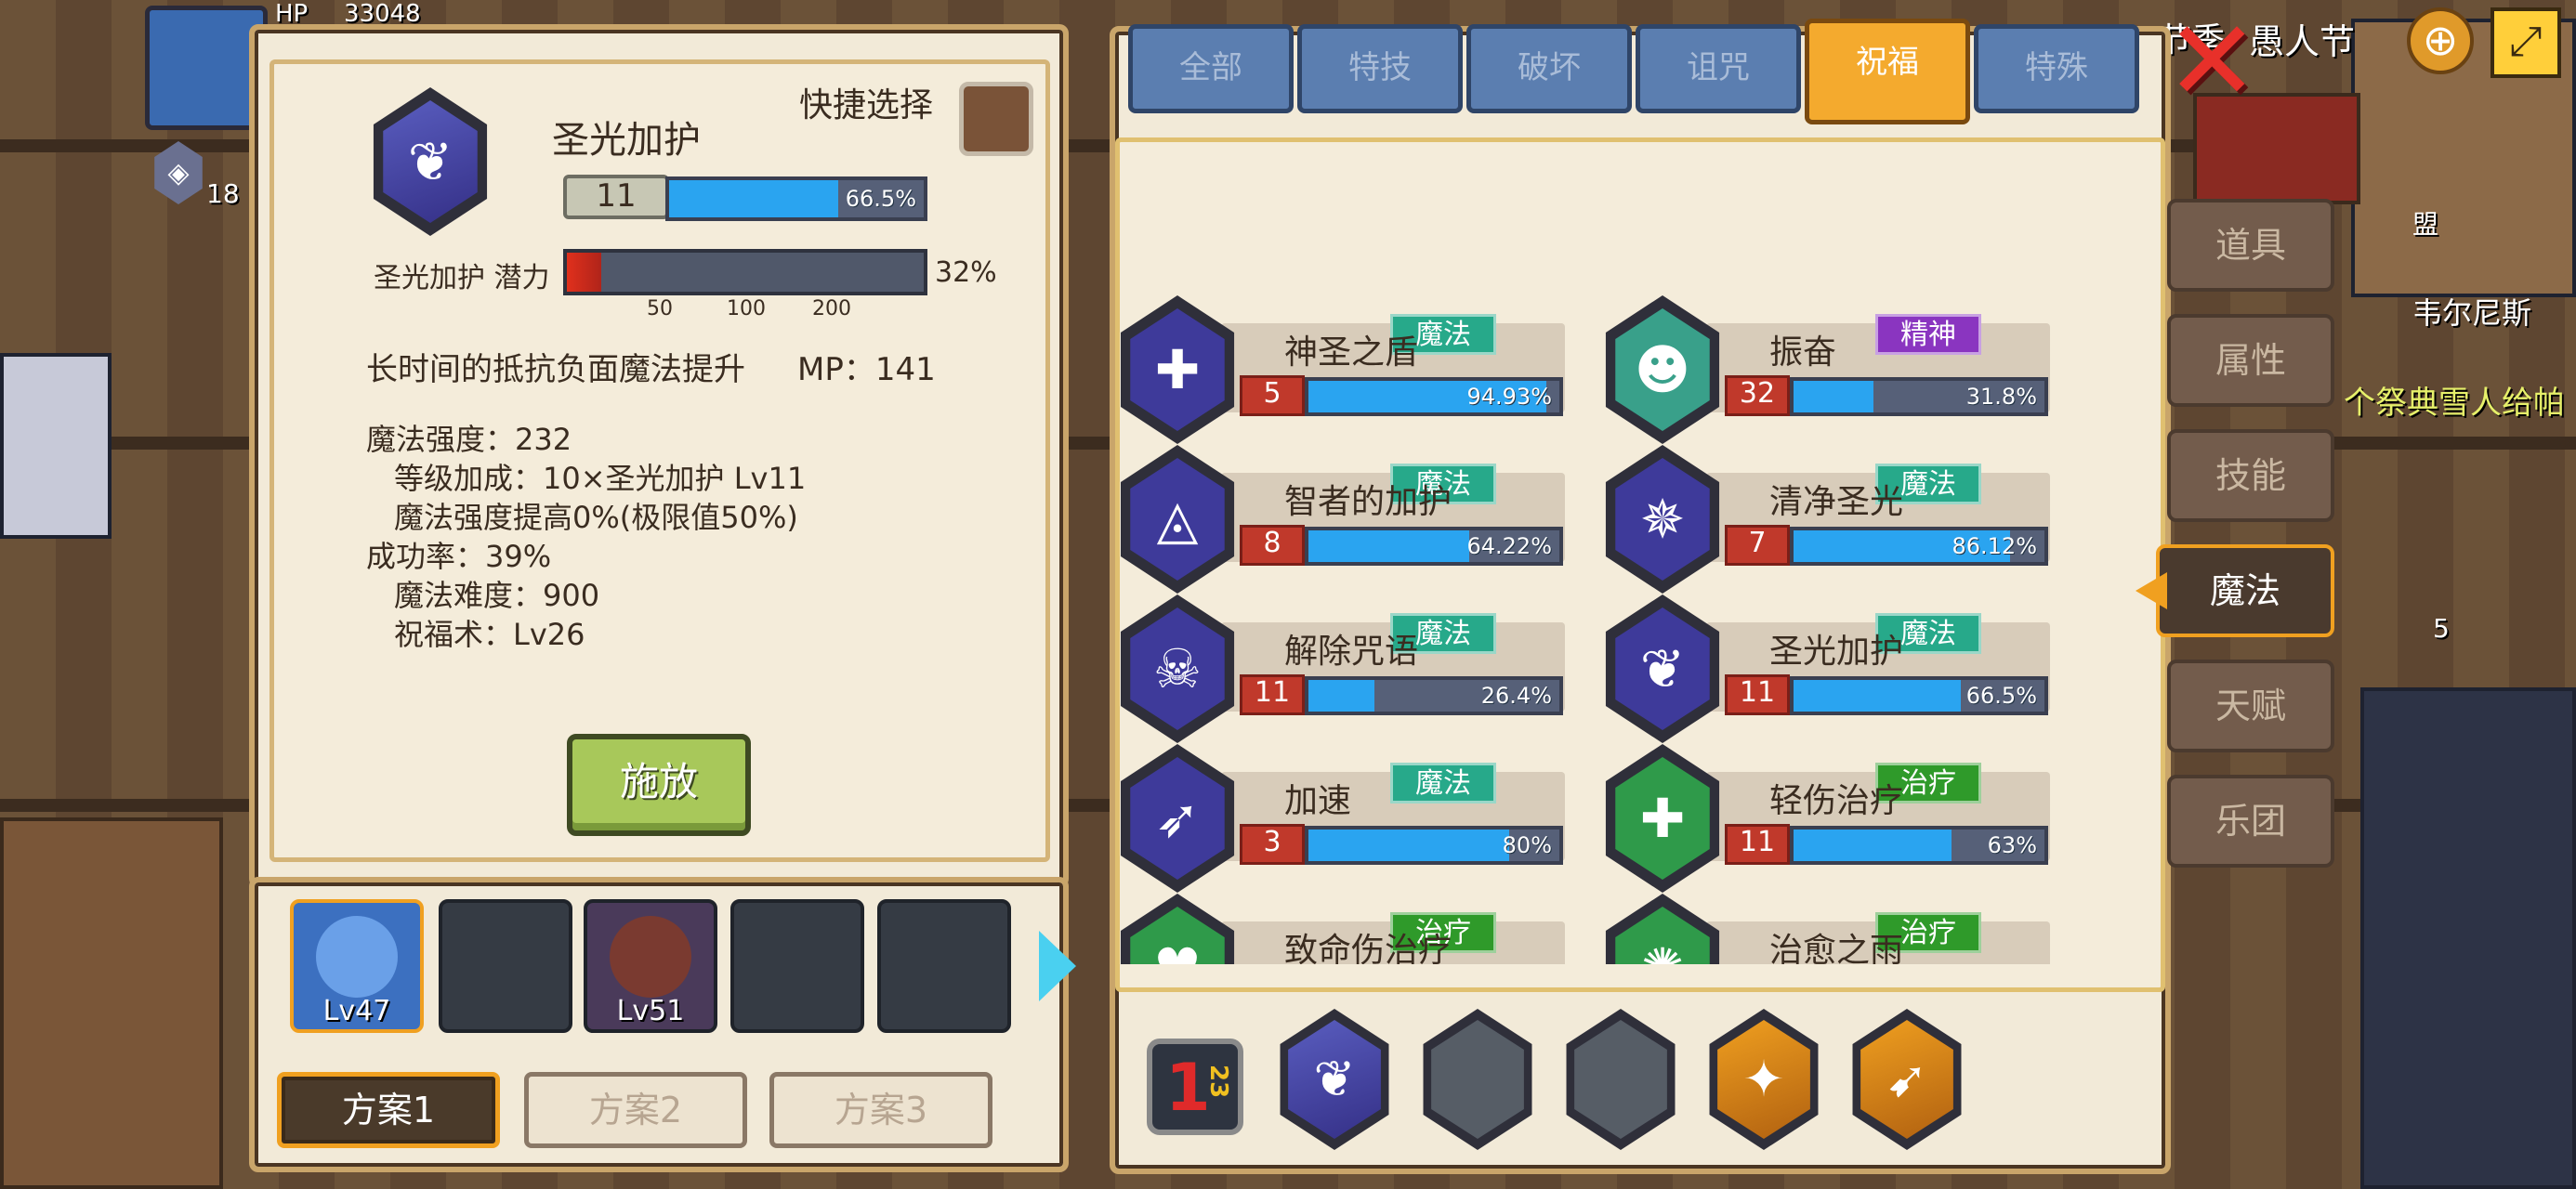 The height and width of the screenshot is (1189, 2576). Describe the element at coordinates (1380, 68) in the screenshot. I see `tab-1: 特技` at that location.